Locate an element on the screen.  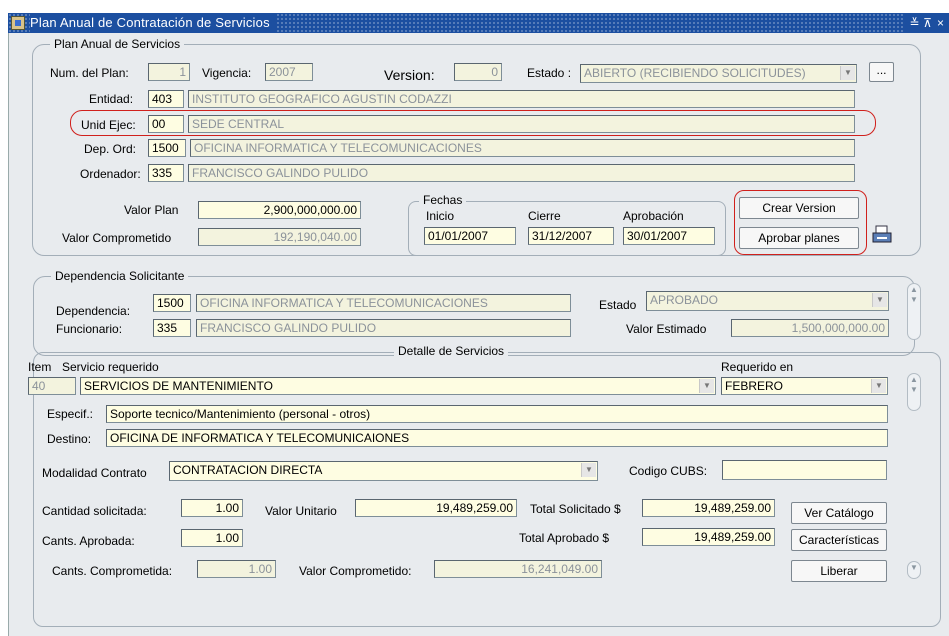
requerido-label: Requerido en is located at coordinates (757, 367).